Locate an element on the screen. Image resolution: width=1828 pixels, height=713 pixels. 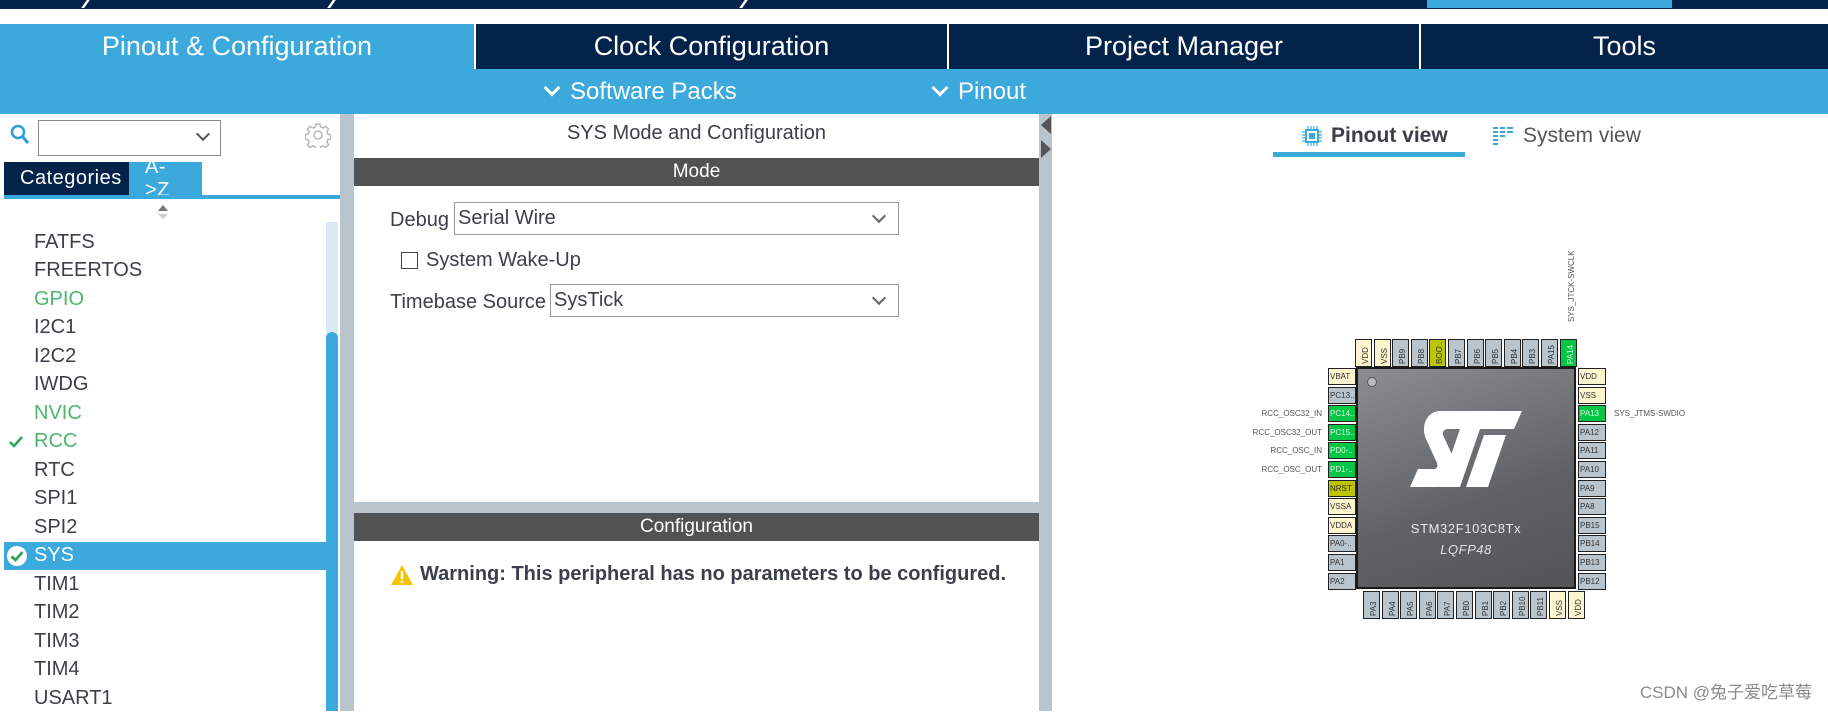
pin-pb9: PB9 is located at coordinates (1401, 353).